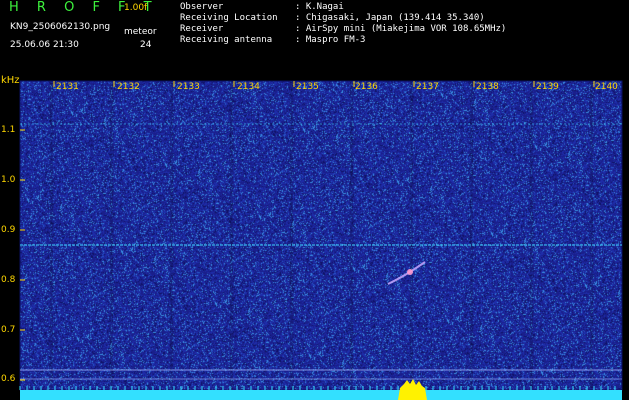 Image resolution: width=629 pixels, height=400 pixels. Describe the element at coordinates (8, 330) in the screenshot. I see `y-tick-label: 0.7` at that location.